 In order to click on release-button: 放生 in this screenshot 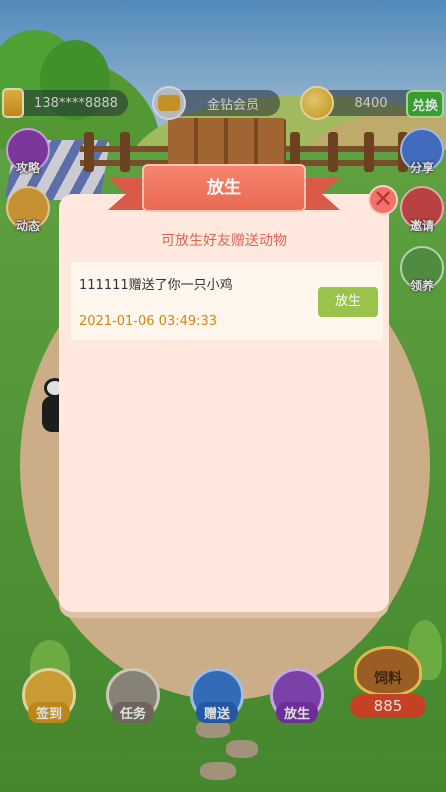, I will do `click(348, 302)`.